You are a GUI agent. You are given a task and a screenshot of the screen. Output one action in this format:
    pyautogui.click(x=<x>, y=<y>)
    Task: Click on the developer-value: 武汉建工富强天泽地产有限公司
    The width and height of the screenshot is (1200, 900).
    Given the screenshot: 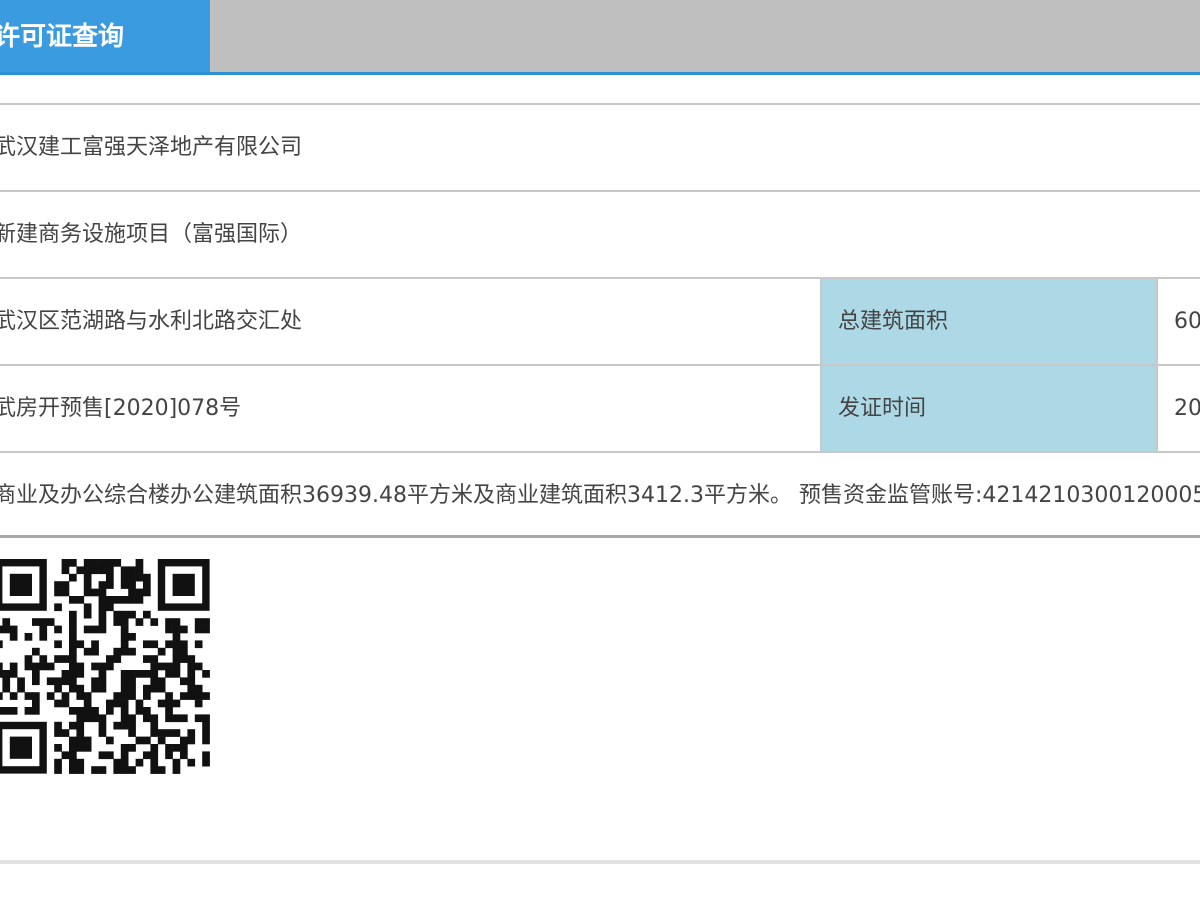 What is the action you would take?
    pyautogui.click(x=151, y=147)
    